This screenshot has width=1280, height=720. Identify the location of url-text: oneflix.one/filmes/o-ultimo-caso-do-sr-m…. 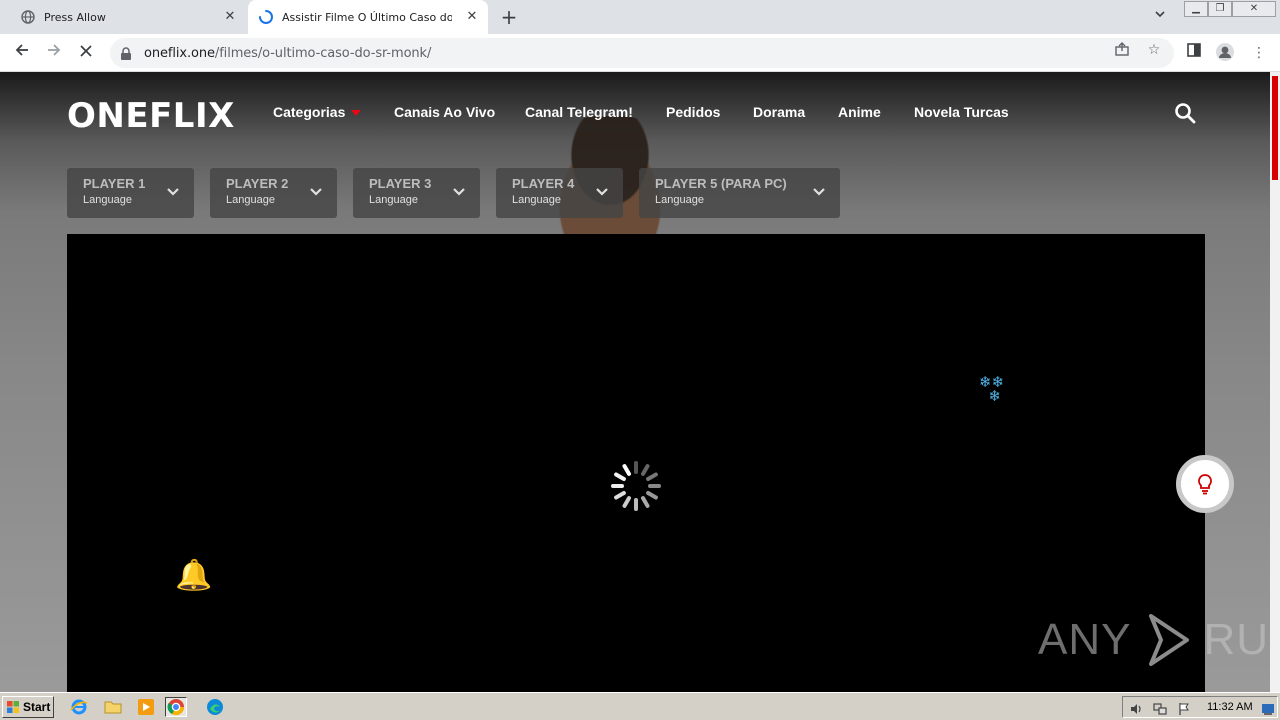
(287, 53).